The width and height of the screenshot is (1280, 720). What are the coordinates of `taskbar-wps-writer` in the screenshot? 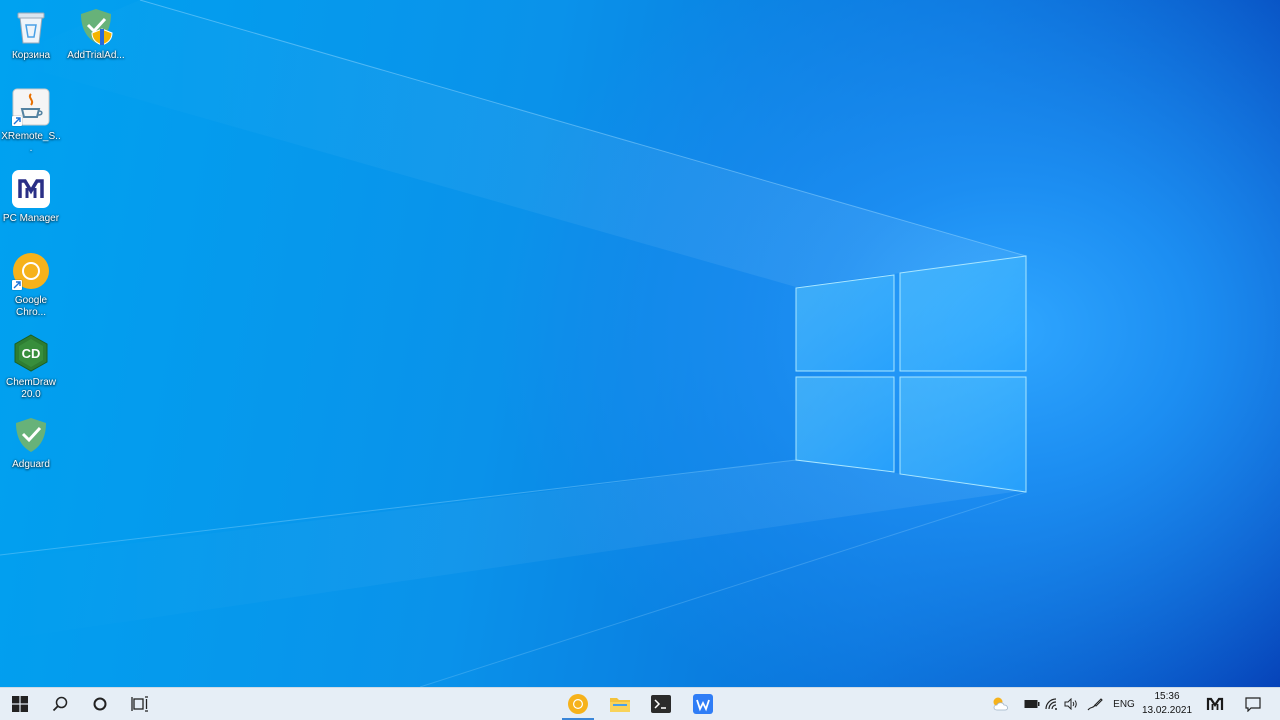 It's located at (703, 704).